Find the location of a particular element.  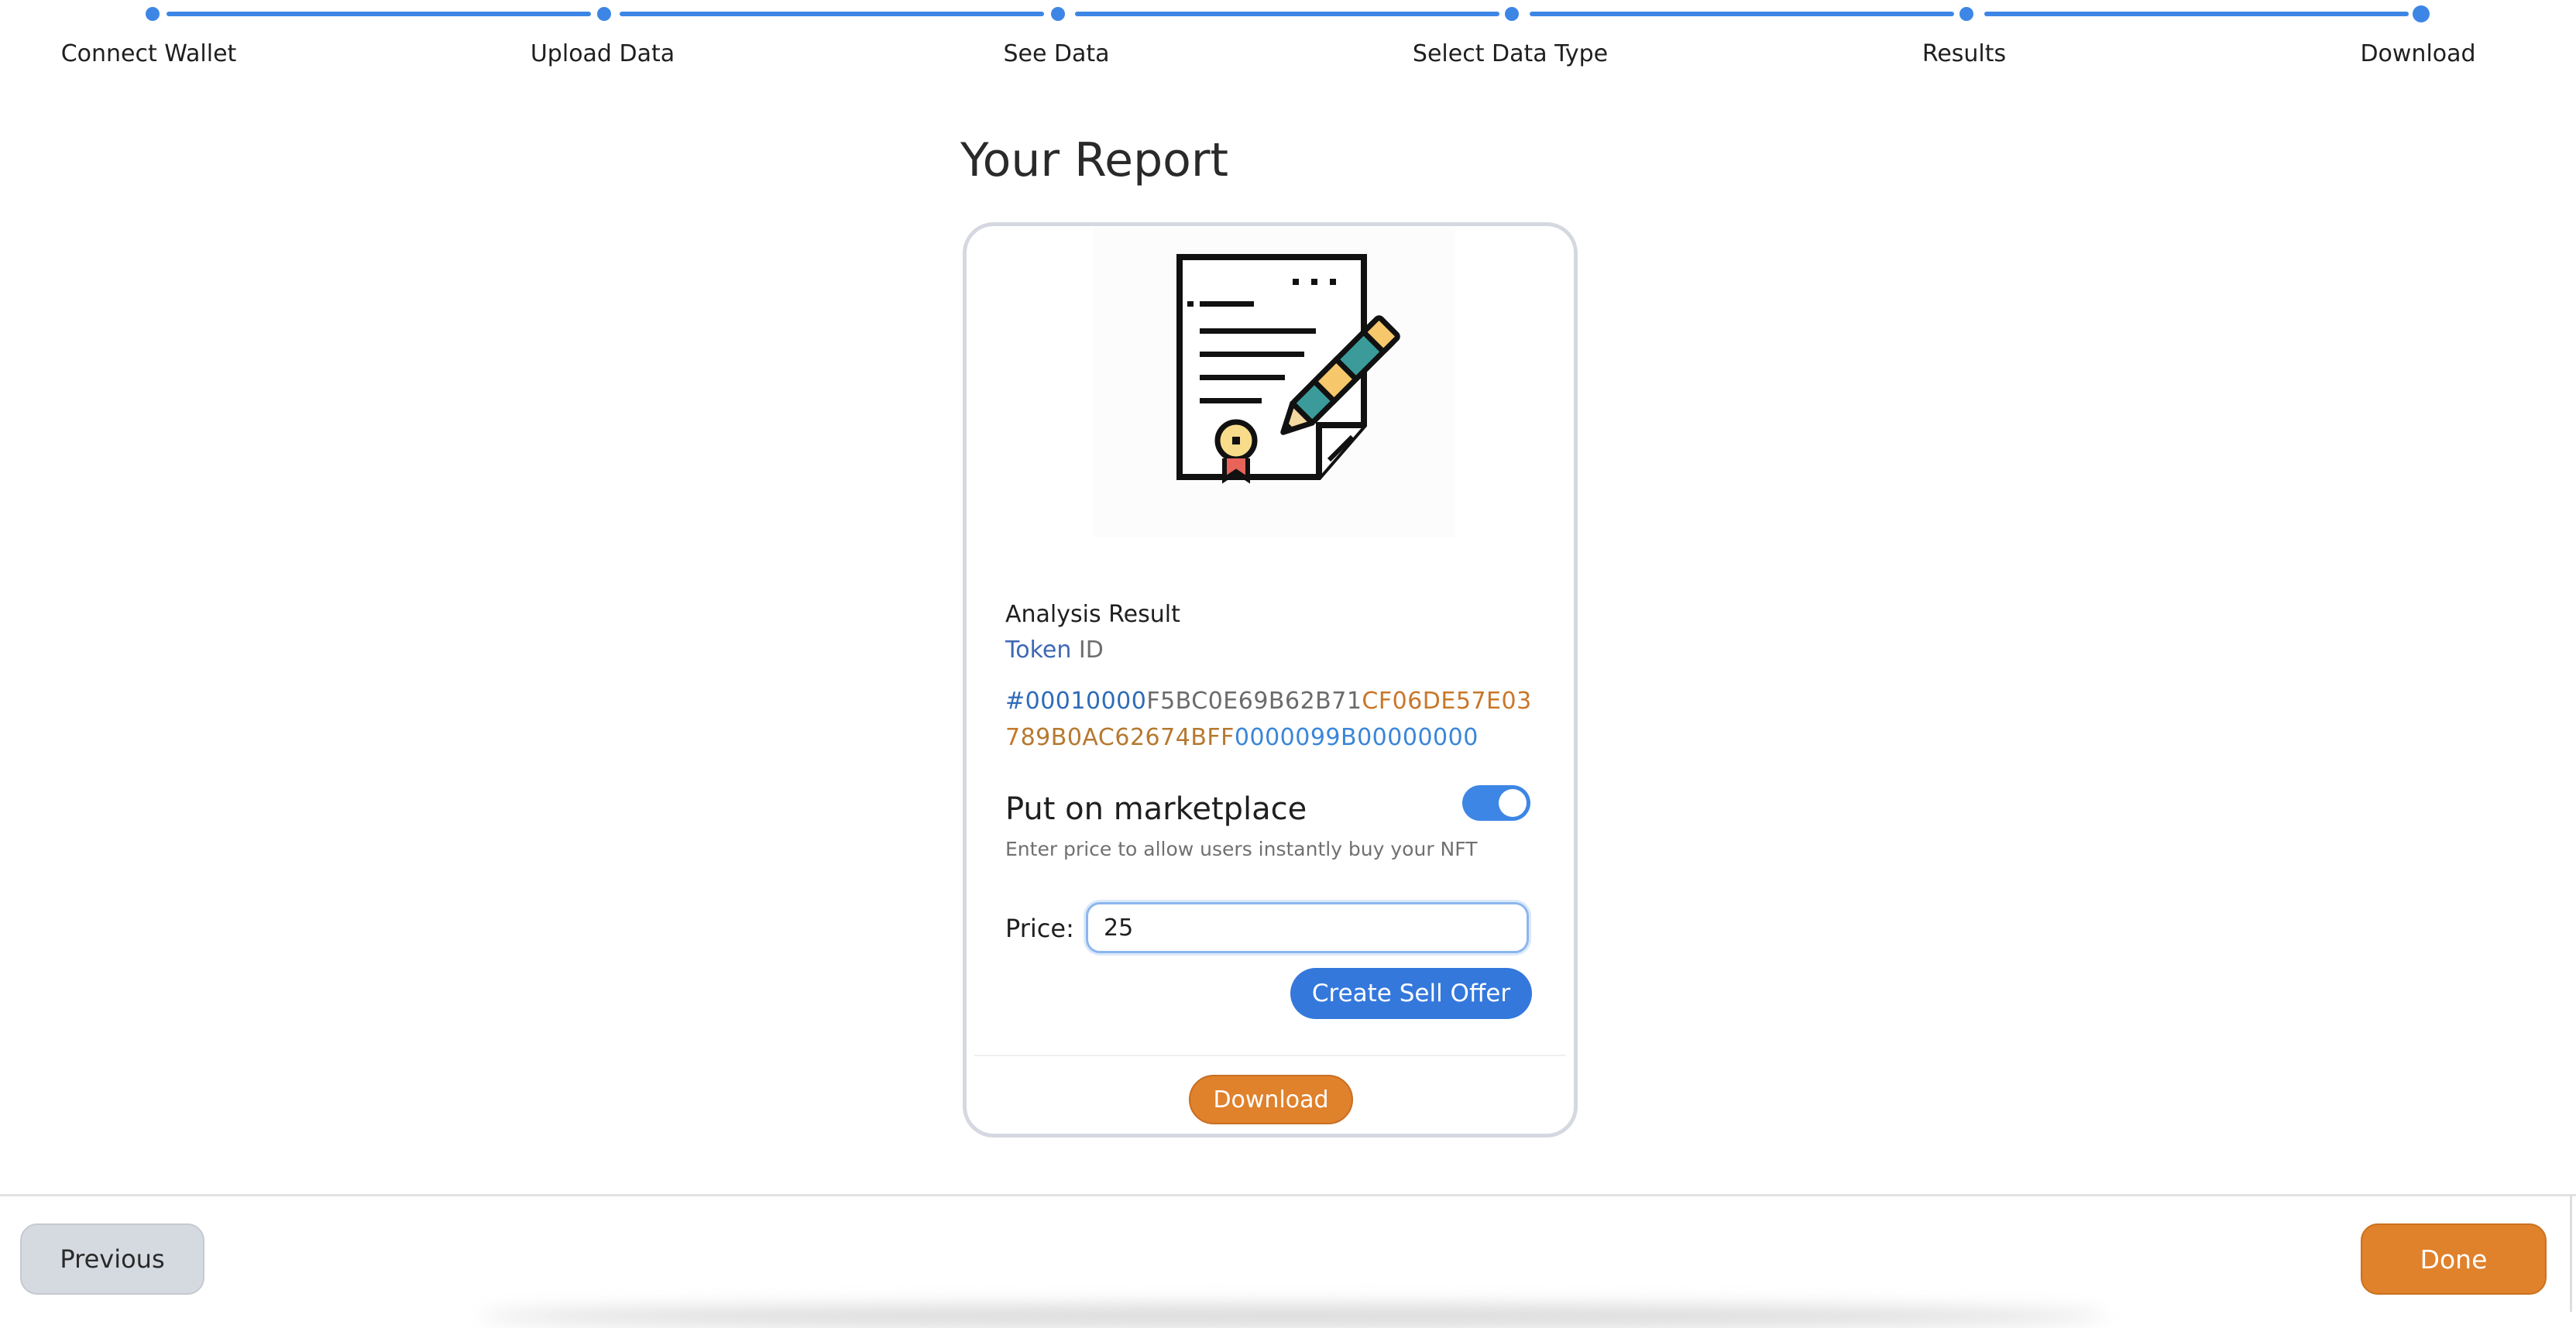

previous-button: Previous is located at coordinates (112, 1259).